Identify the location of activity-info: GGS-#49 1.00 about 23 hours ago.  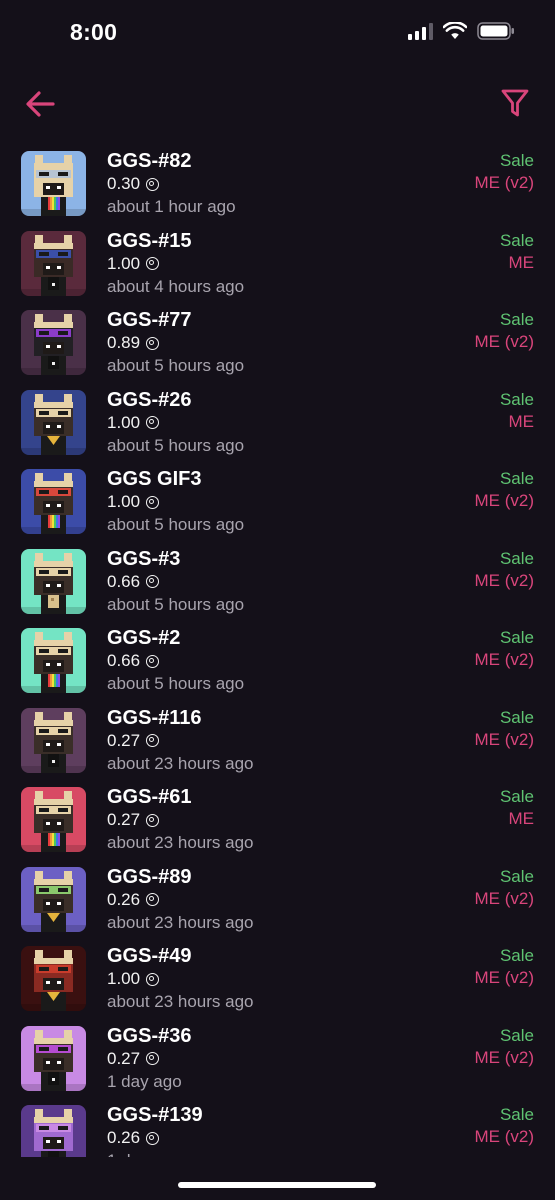
(180, 978).